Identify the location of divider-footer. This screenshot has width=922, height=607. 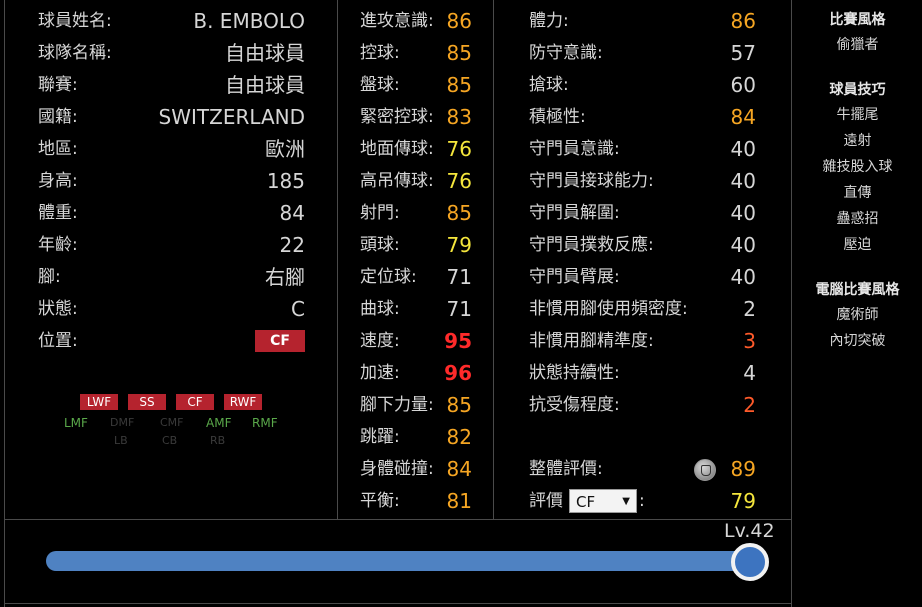
(398, 603).